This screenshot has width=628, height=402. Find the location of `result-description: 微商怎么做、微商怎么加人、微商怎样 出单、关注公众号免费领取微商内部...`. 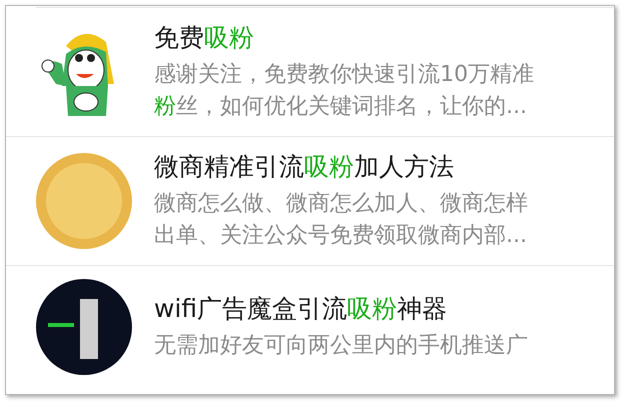

result-description: 微商怎么做、微商怎么加人、微商怎样 出单、关注公众号免费领取微商内部... is located at coordinates (341, 220).